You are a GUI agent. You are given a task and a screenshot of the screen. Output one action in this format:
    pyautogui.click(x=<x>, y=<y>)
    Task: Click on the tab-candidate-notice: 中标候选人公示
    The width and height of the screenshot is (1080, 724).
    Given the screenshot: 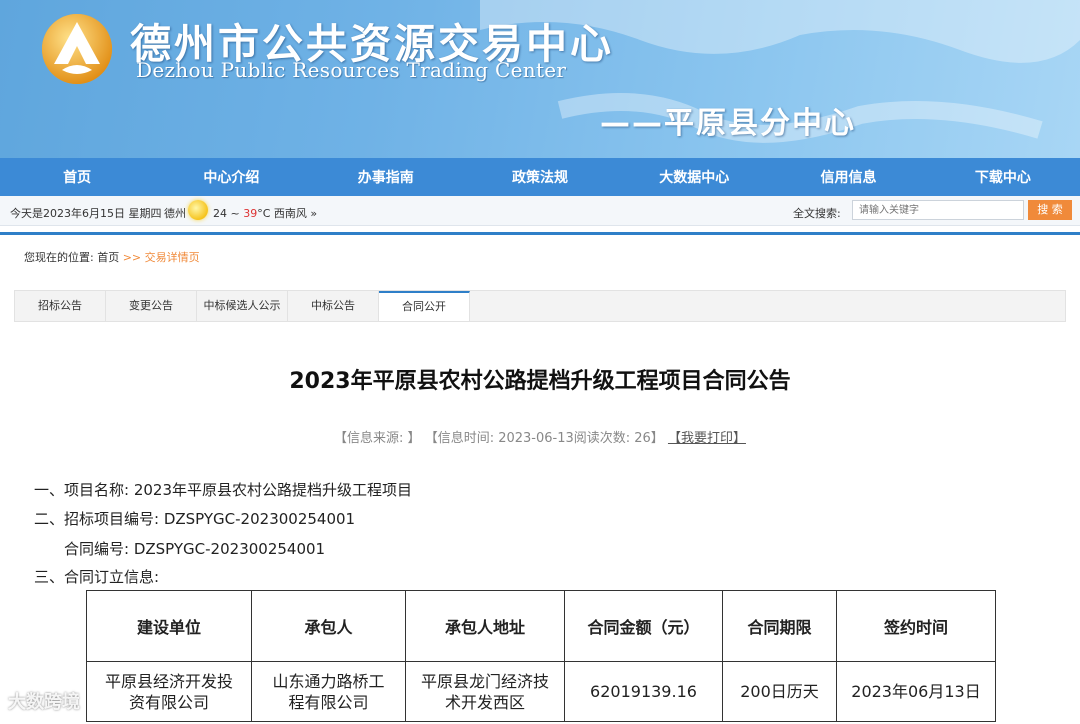 What is the action you would take?
    pyautogui.click(x=242, y=306)
    